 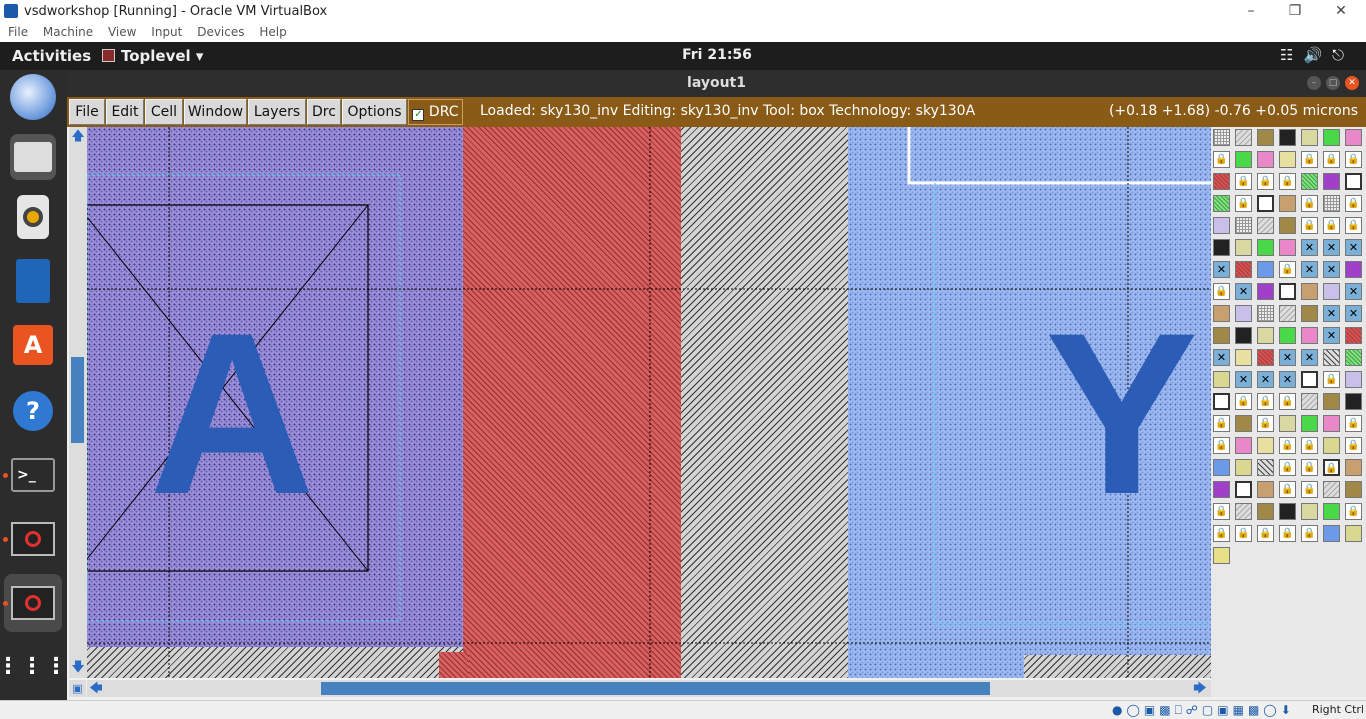 What do you see at coordinates (220, 32) in the screenshot?
I see `vb-menu-devices: Devices` at bounding box center [220, 32].